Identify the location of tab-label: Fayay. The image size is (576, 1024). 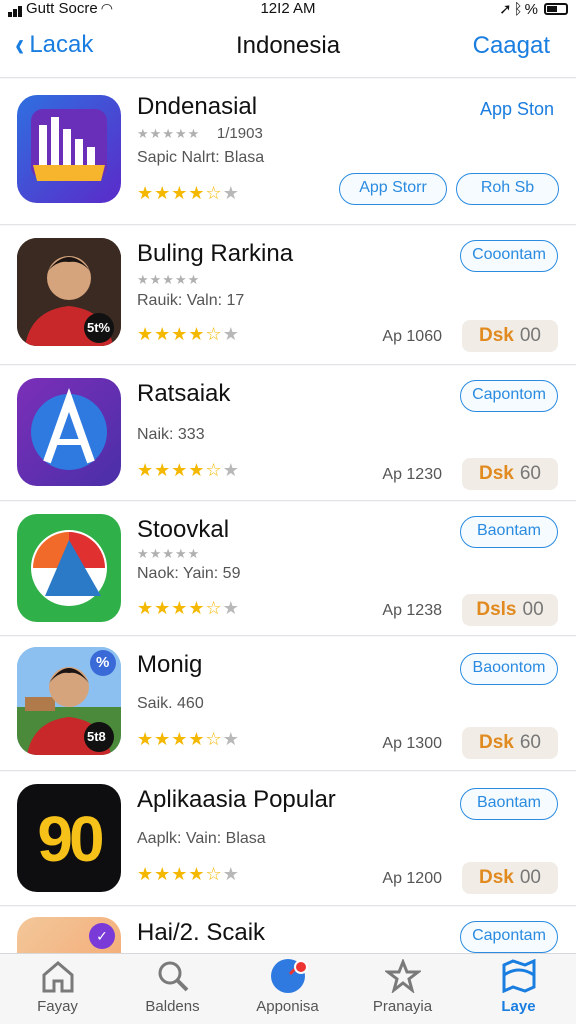
(57, 1006).